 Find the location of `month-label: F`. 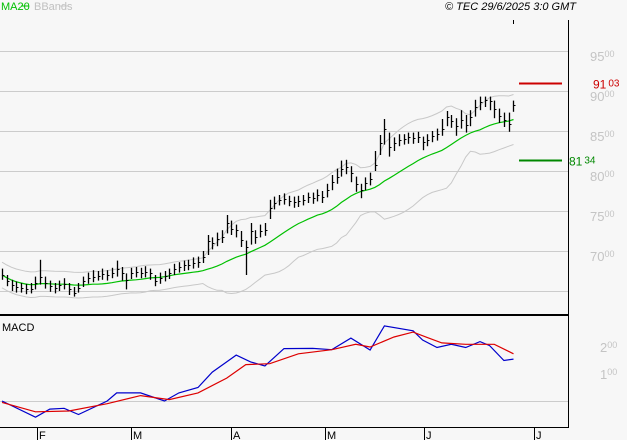

month-label: F is located at coordinates (42, 435).